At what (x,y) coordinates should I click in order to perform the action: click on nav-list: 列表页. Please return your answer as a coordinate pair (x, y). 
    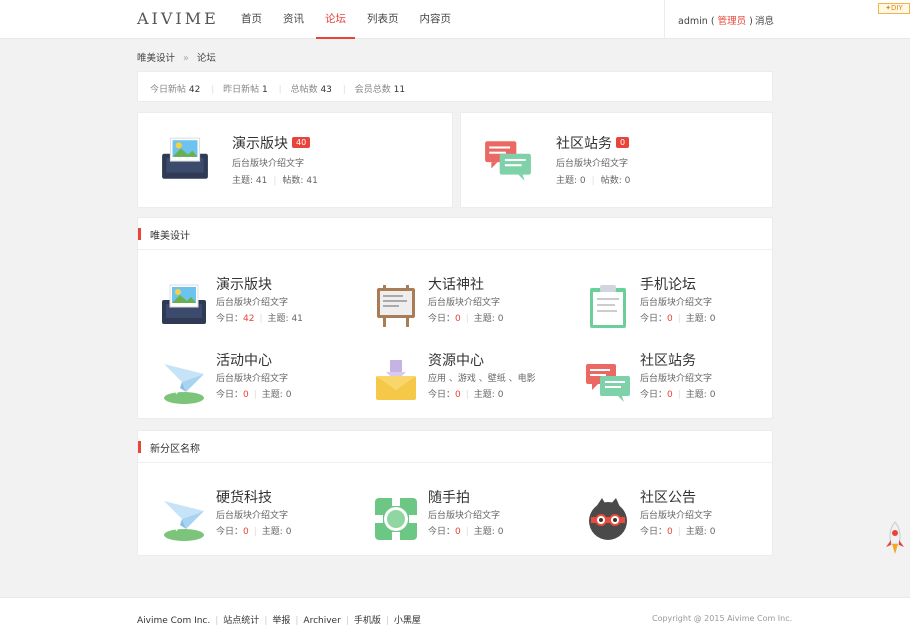
    Looking at the image, I should click on (383, 19).